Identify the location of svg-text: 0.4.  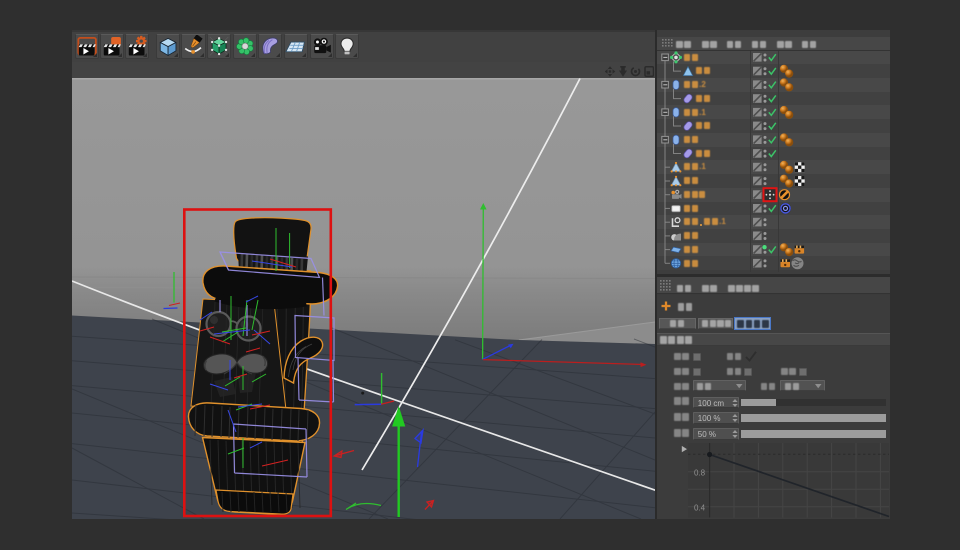
(700, 508).